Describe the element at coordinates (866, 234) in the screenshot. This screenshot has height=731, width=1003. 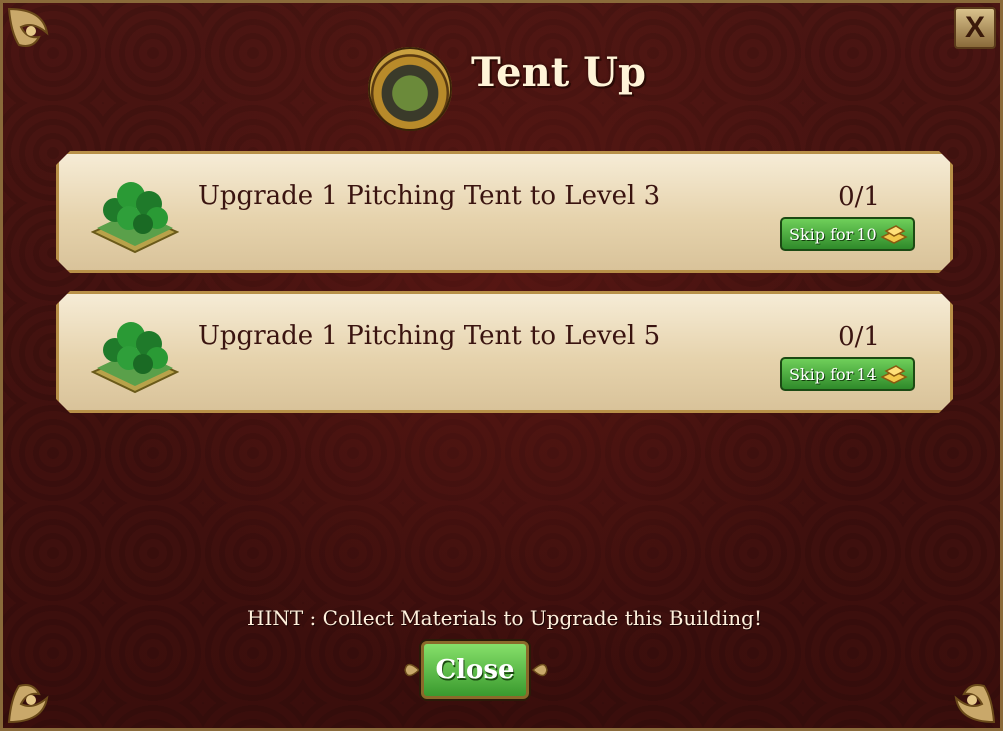
I see `skip-cost: 10` at that location.